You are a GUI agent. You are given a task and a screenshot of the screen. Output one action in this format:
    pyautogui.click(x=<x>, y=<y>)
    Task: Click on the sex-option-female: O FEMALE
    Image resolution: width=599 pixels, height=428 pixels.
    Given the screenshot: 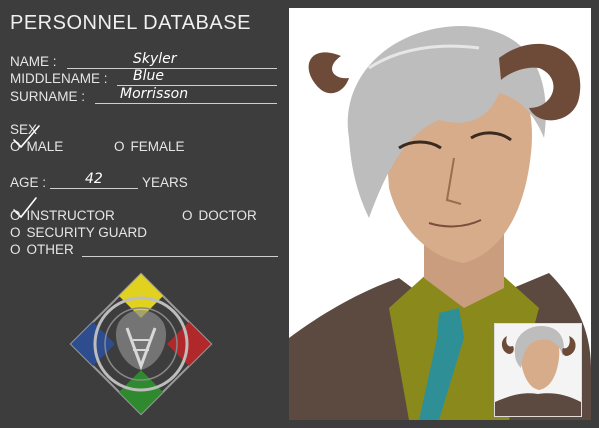 What is the action you would take?
    pyautogui.click(x=149, y=146)
    